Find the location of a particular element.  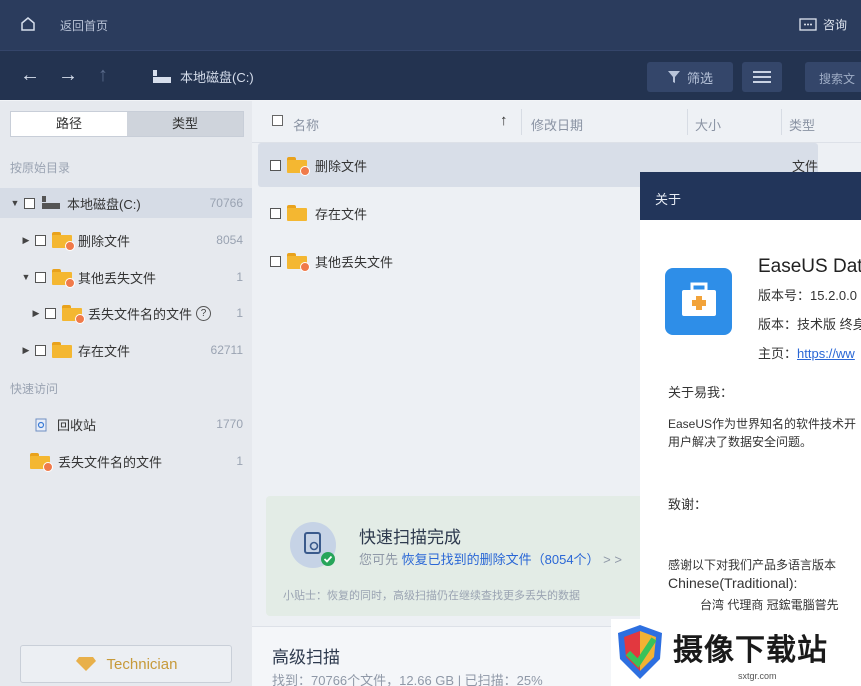

menu-button is located at coordinates (762, 77).